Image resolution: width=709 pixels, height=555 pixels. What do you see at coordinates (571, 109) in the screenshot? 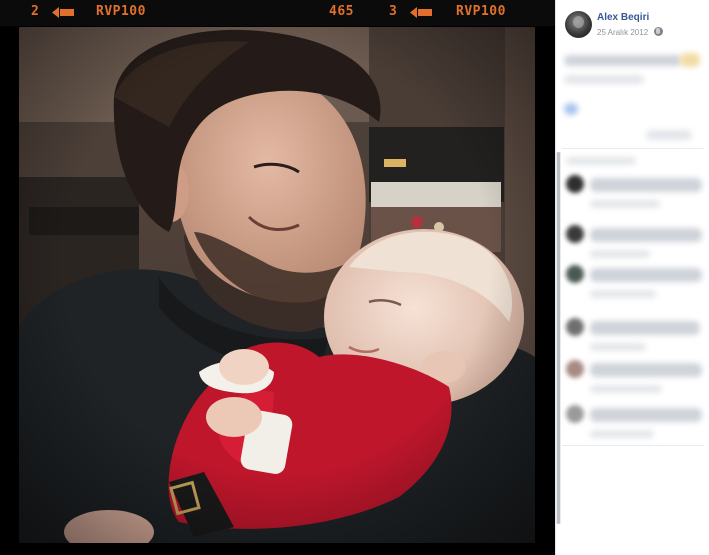
I see `blurred-reaction-icon` at bounding box center [571, 109].